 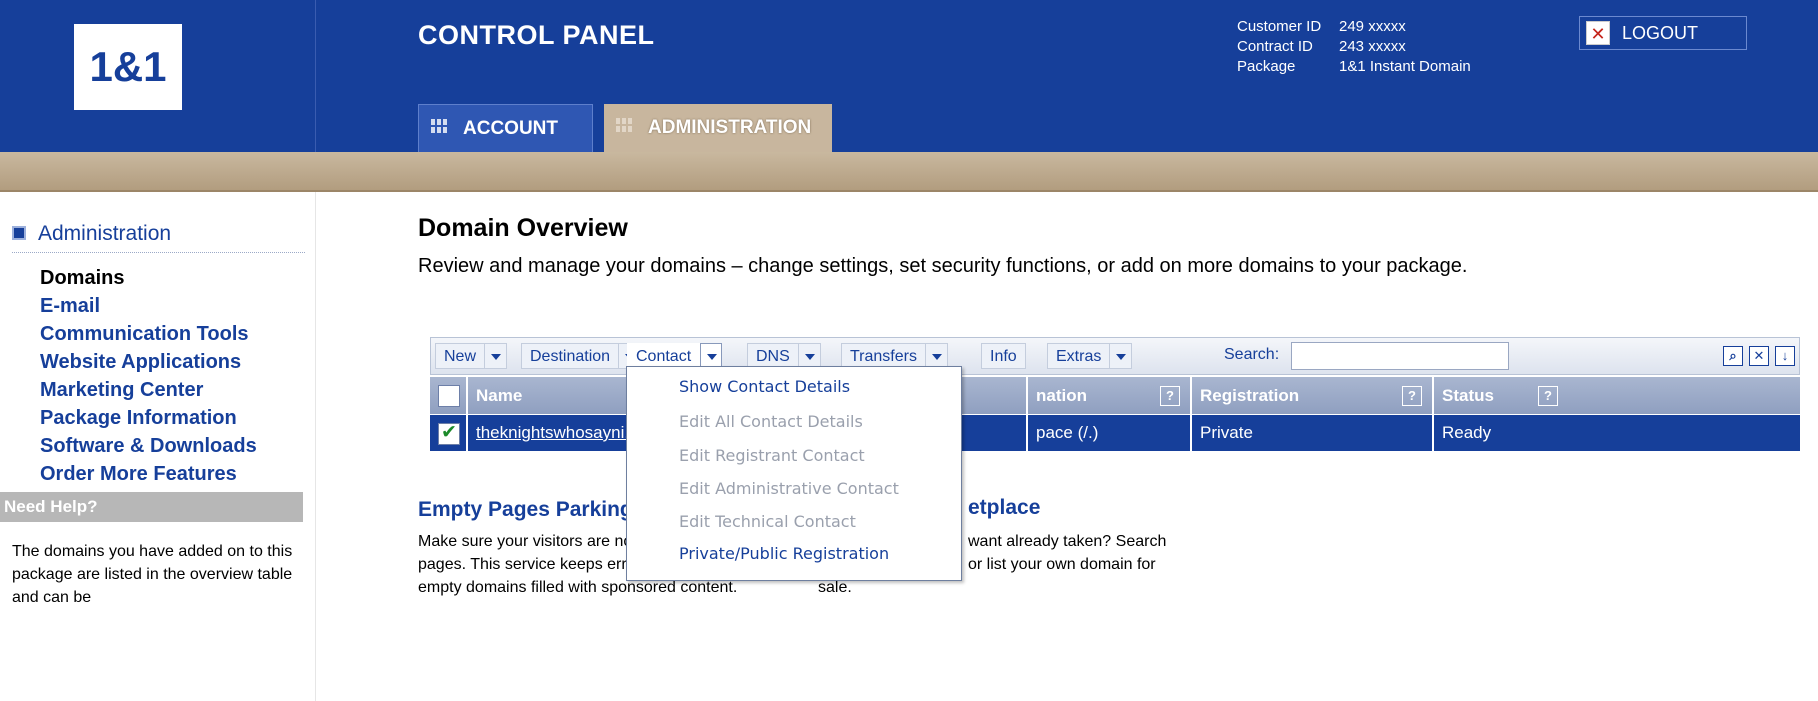 I want to click on domain-destination: pace (/.), so click(x=1110, y=433).